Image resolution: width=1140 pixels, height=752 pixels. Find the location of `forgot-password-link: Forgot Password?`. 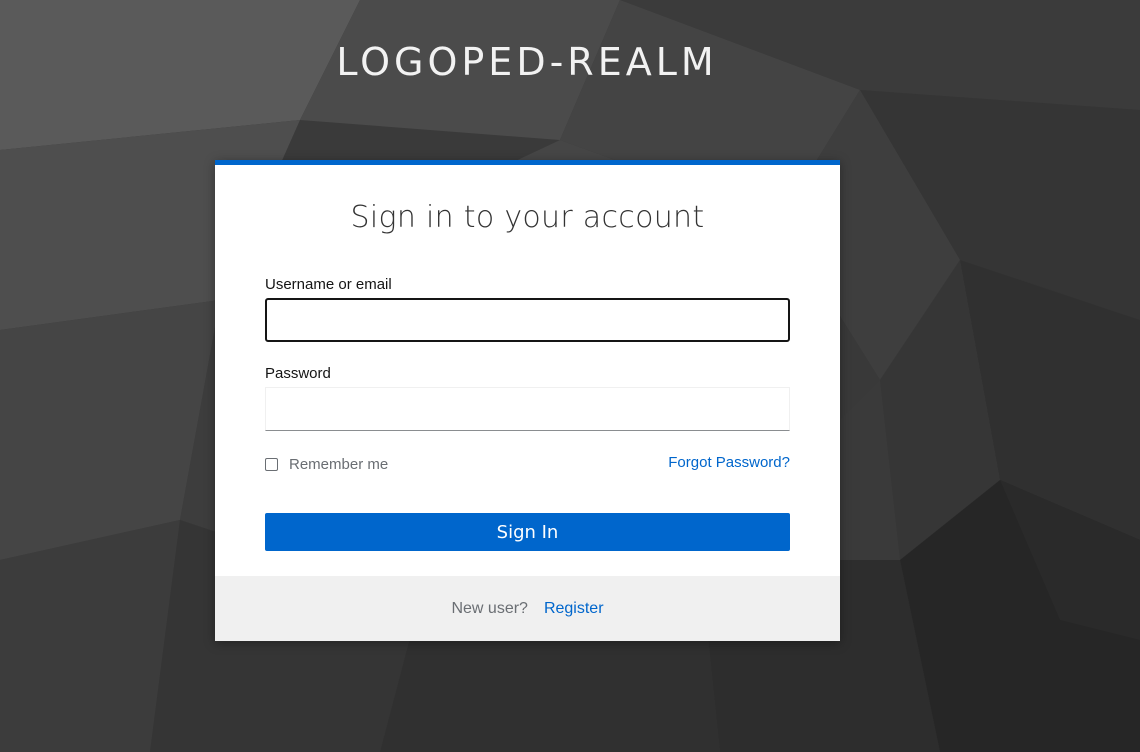

forgot-password-link: Forgot Password? is located at coordinates (729, 462).